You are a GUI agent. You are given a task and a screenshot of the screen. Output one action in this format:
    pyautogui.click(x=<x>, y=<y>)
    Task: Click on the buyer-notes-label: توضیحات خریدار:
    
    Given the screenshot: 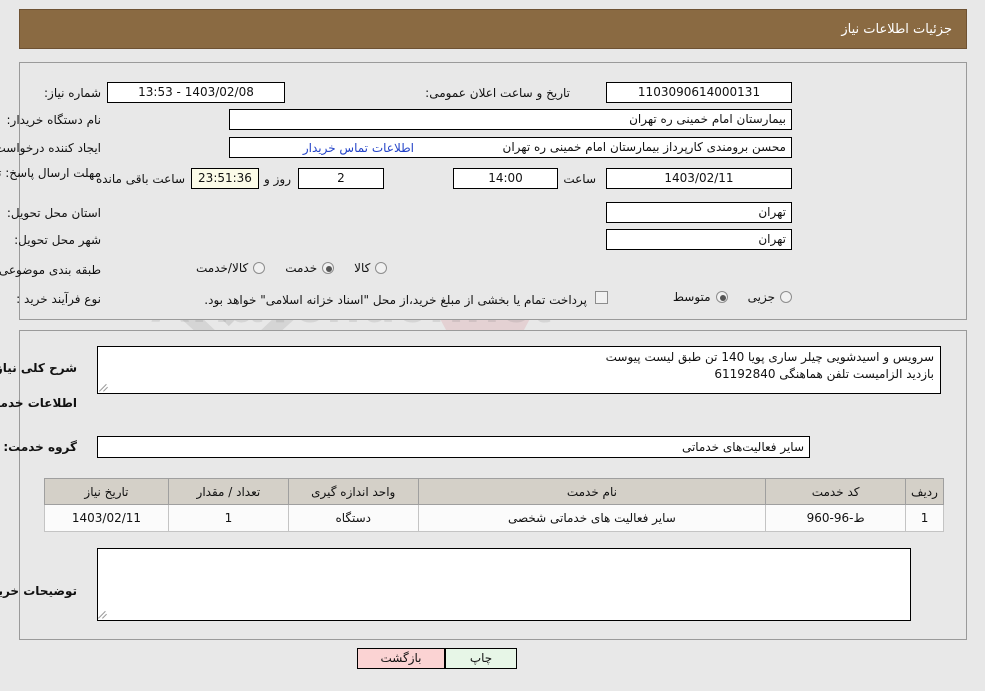 What is the action you would take?
    pyautogui.click(x=38, y=591)
    